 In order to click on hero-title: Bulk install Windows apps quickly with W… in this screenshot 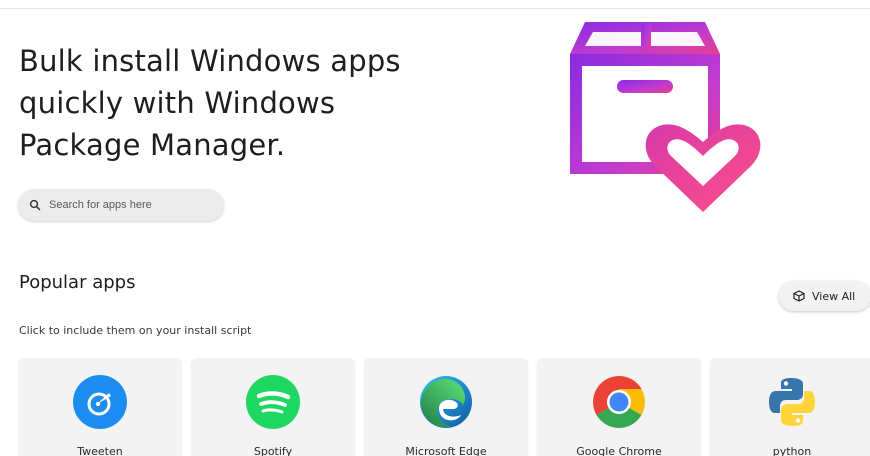, I will do `click(210, 103)`.